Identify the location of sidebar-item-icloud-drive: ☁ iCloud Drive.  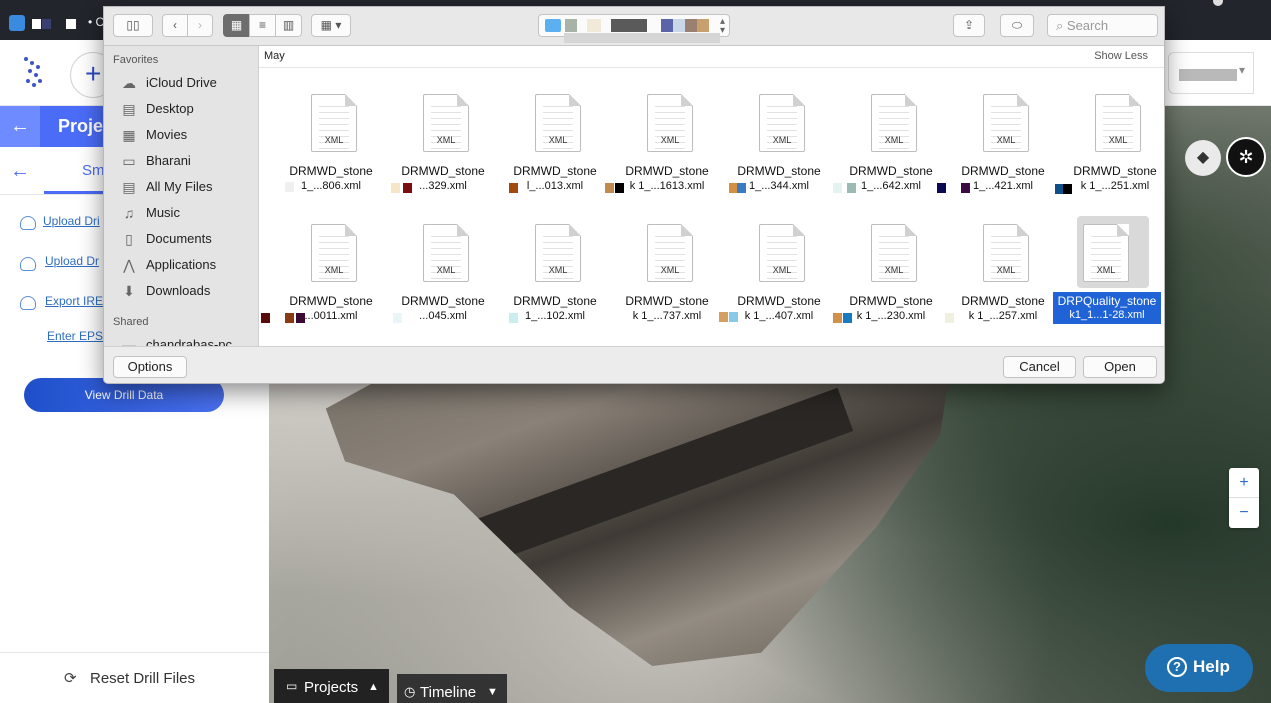
(187, 83).